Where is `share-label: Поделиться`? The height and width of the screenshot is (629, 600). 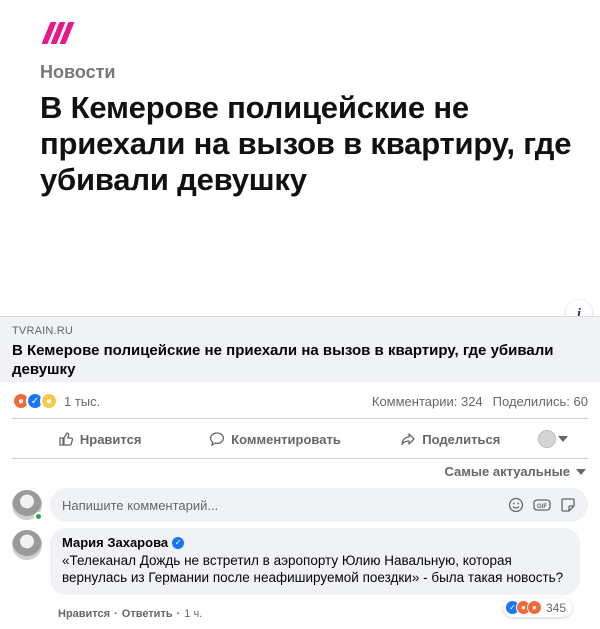
share-label: Поделиться is located at coordinates (461, 439).